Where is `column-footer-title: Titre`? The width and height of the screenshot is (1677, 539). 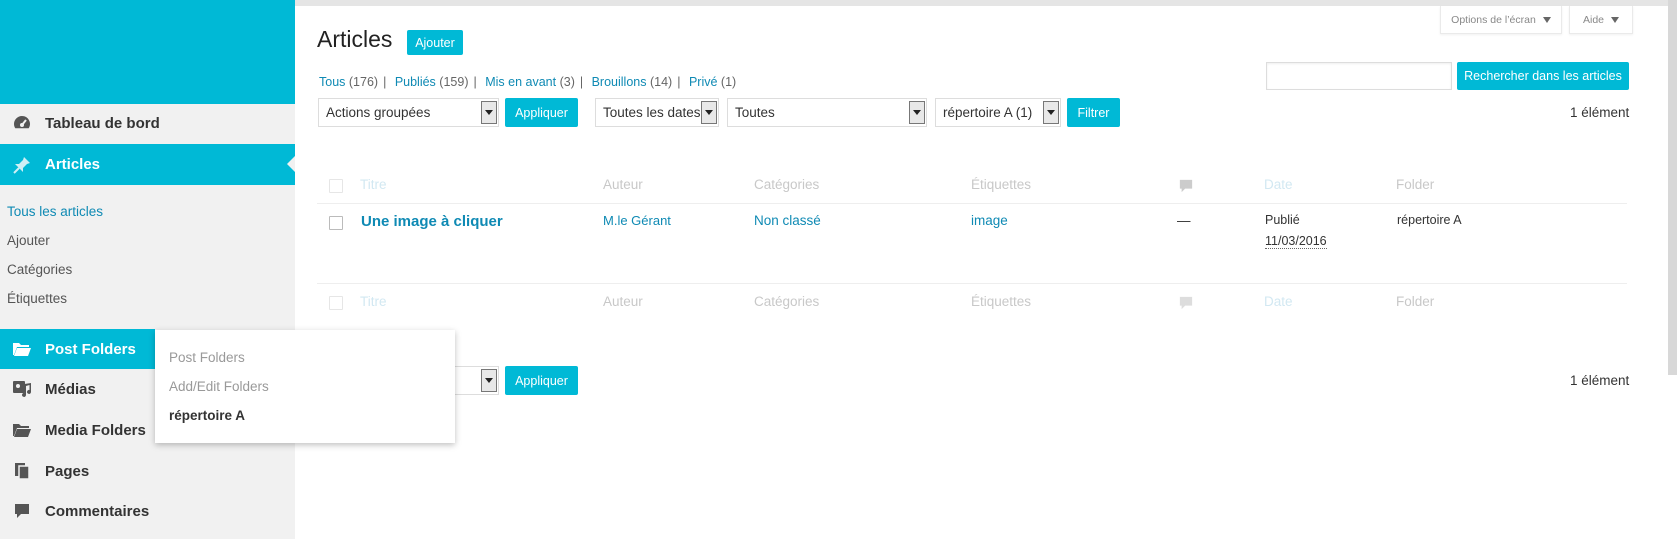
column-footer-title: Titre is located at coordinates (373, 301).